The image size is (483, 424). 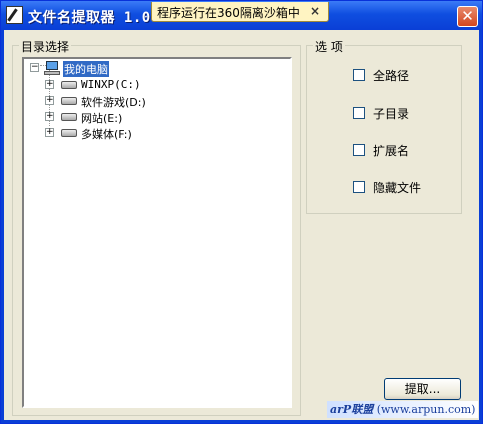 What do you see at coordinates (45, 46) in the screenshot?
I see `directory-group-legend: 目录选择` at bounding box center [45, 46].